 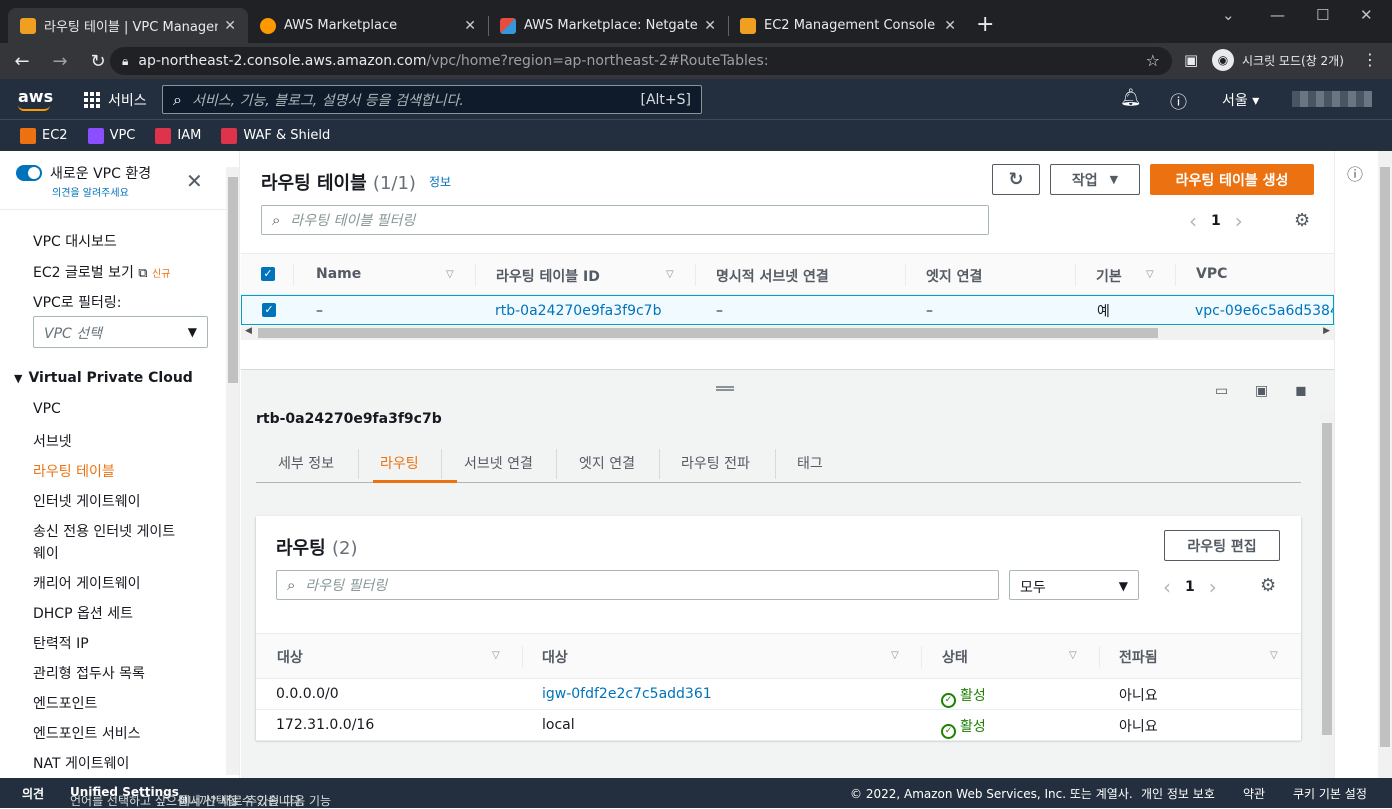 I want to click on column-header-destination: 대상, so click(x=290, y=657).